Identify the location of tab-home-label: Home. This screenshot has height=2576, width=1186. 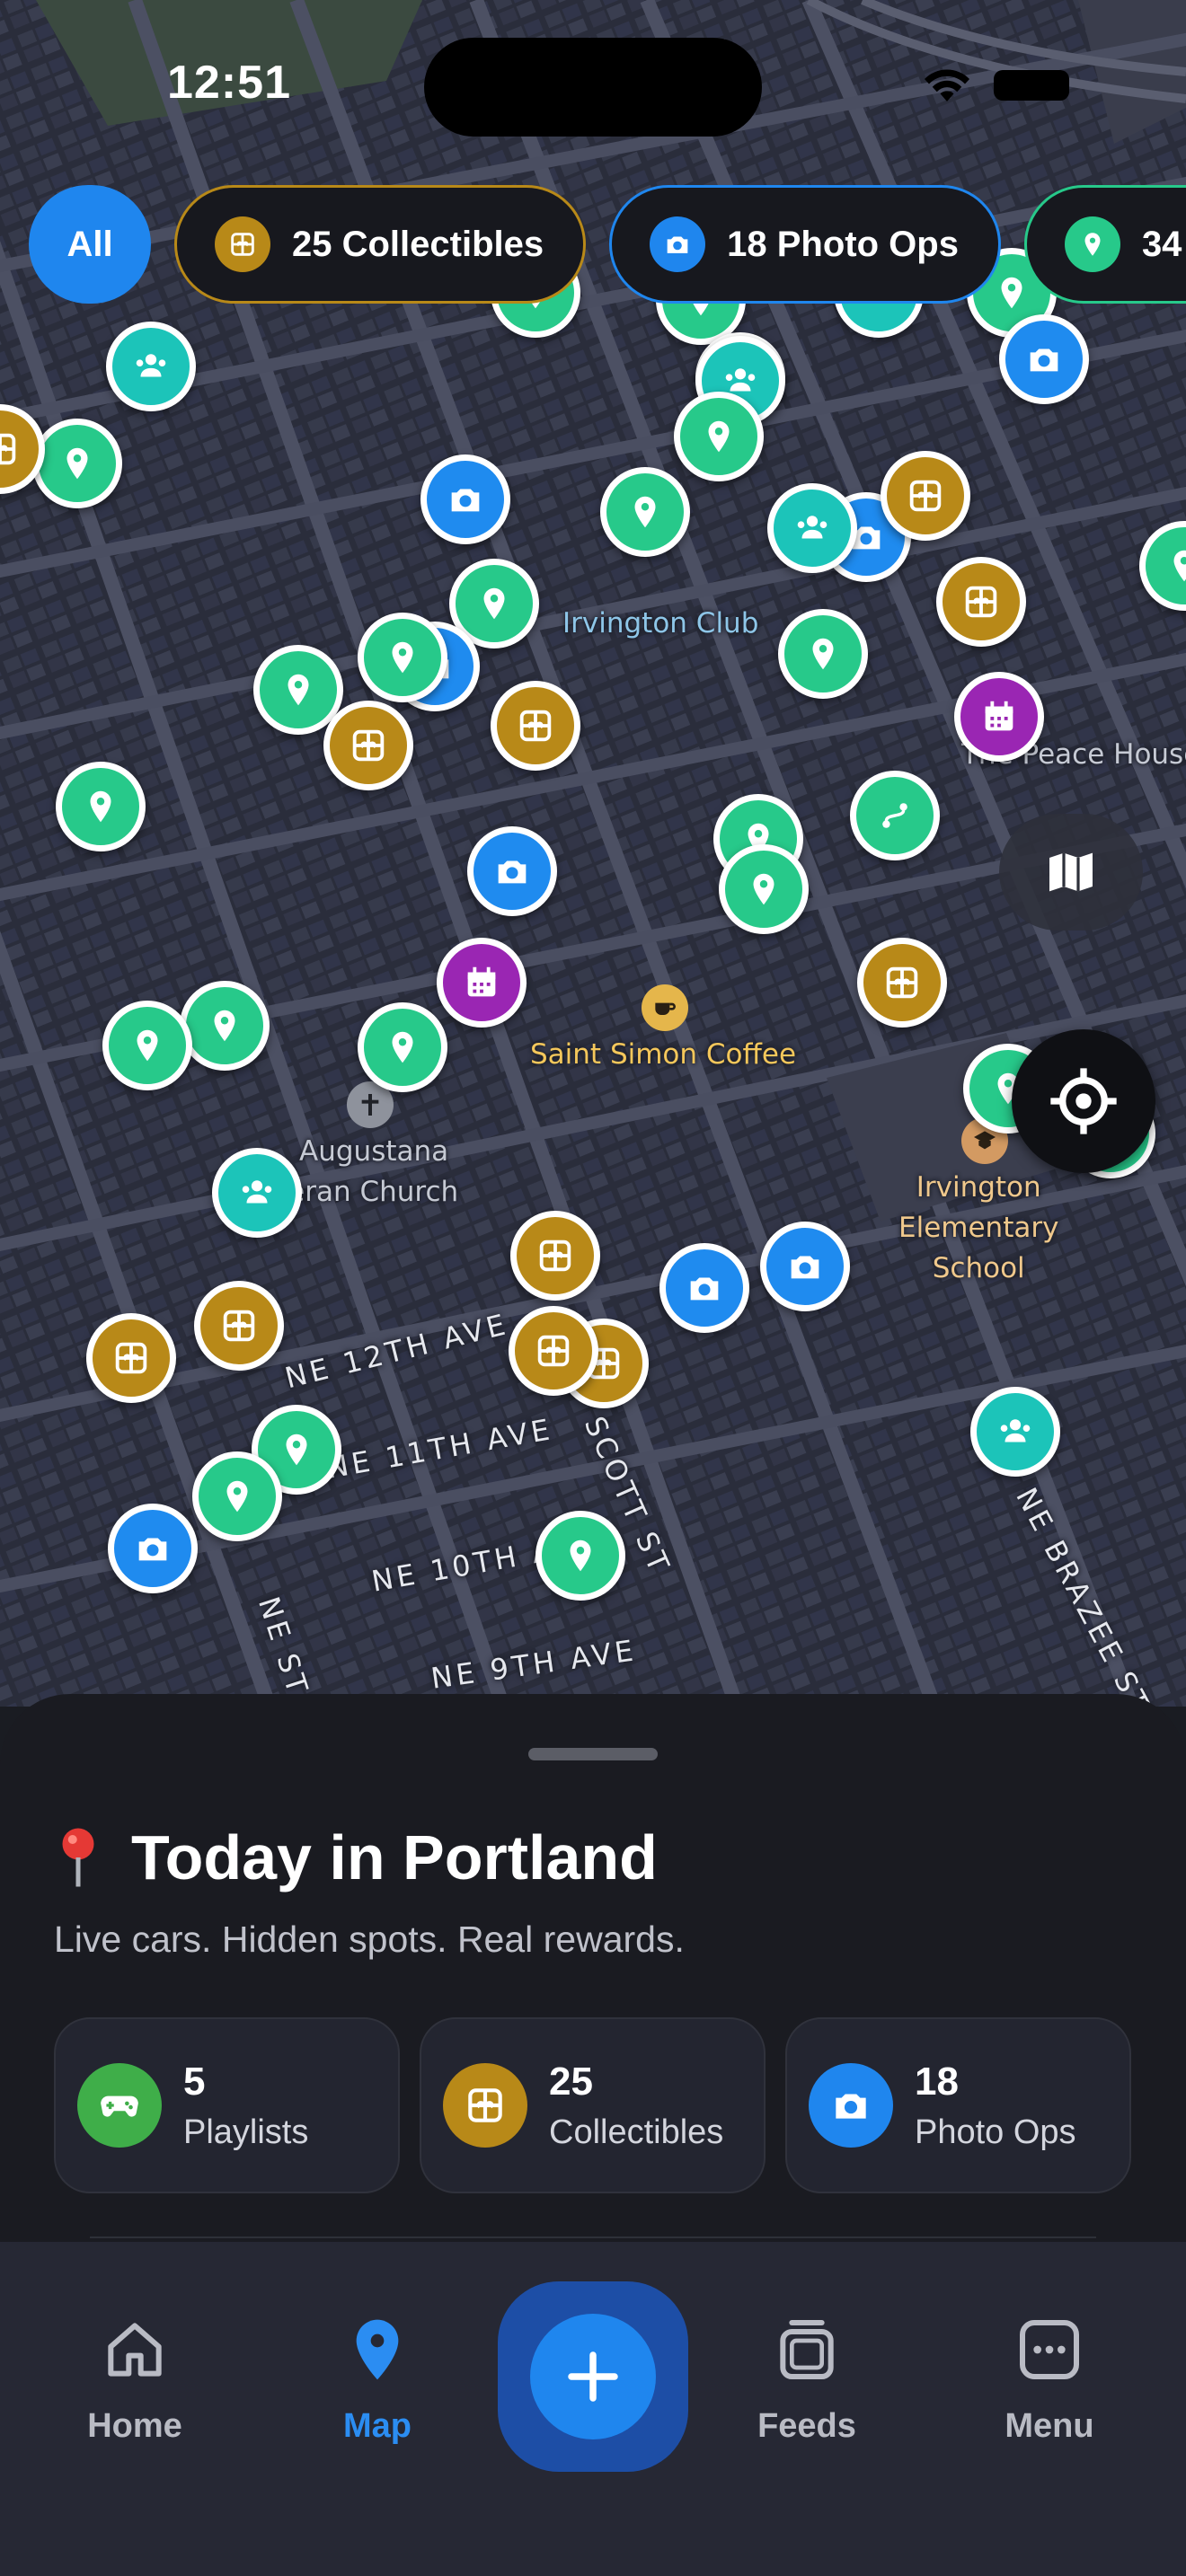
(134, 2426).